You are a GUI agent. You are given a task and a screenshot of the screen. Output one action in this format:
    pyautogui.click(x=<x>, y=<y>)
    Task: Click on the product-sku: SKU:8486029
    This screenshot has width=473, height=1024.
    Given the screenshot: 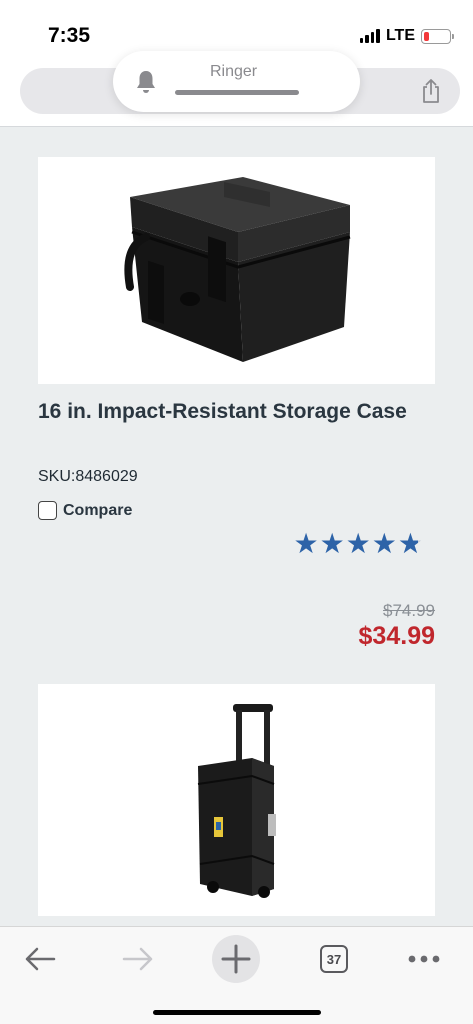 What is the action you would take?
    pyautogui.click(x=88, y=476)
    